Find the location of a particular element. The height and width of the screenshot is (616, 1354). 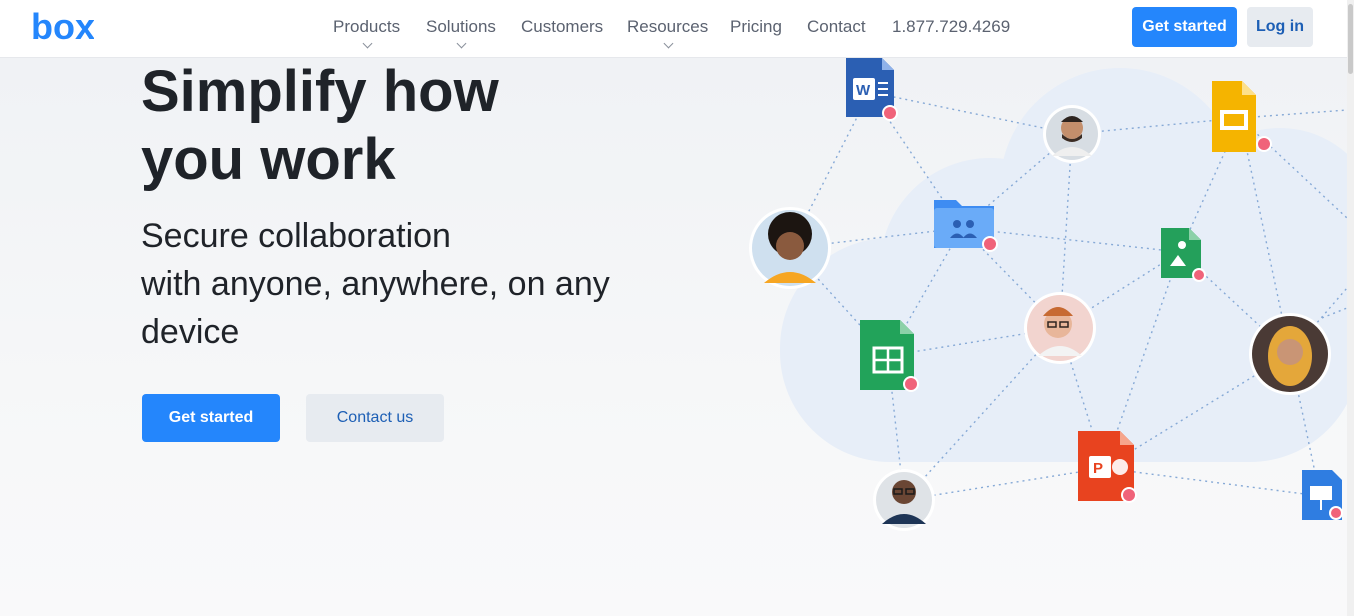

nav-label: Products is located at coordinates (367, 26).